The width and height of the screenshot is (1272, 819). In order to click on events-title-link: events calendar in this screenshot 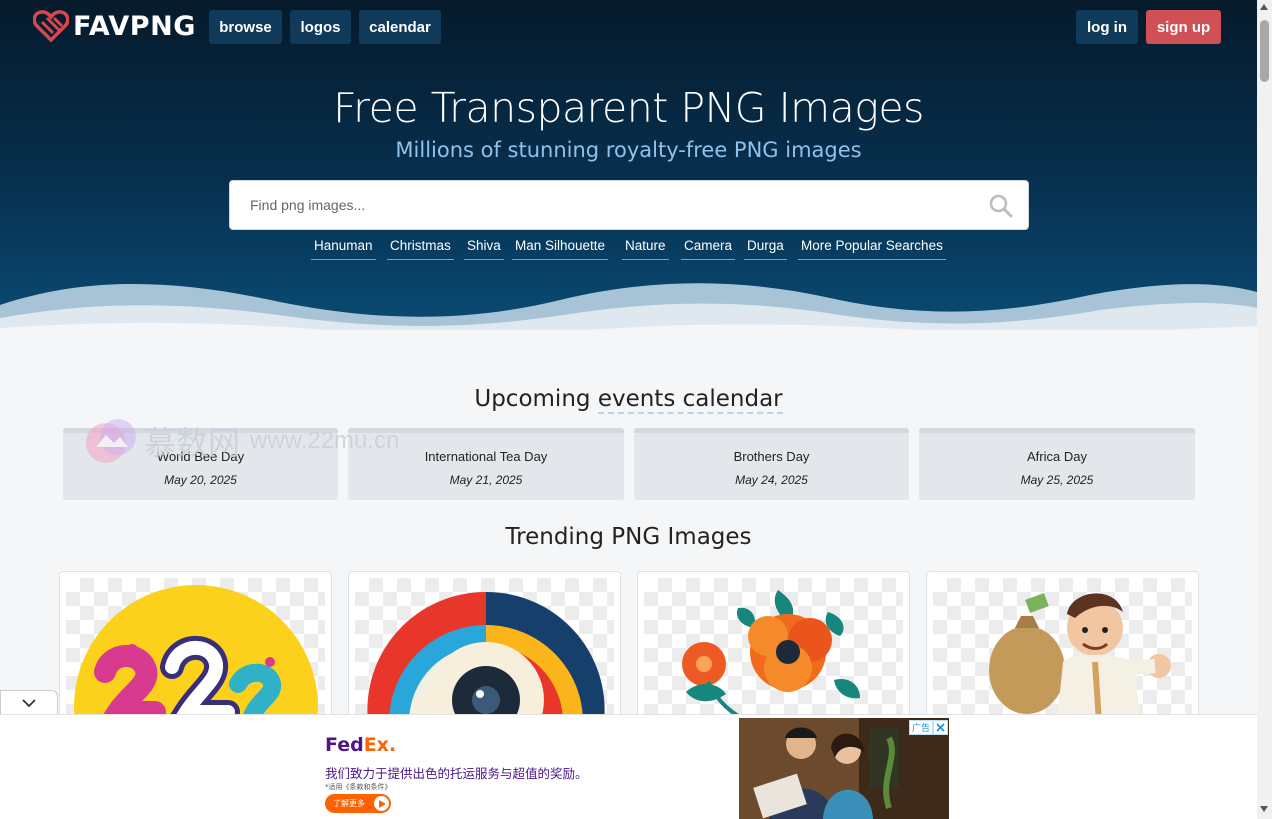, I will do `click(690, 400)`.